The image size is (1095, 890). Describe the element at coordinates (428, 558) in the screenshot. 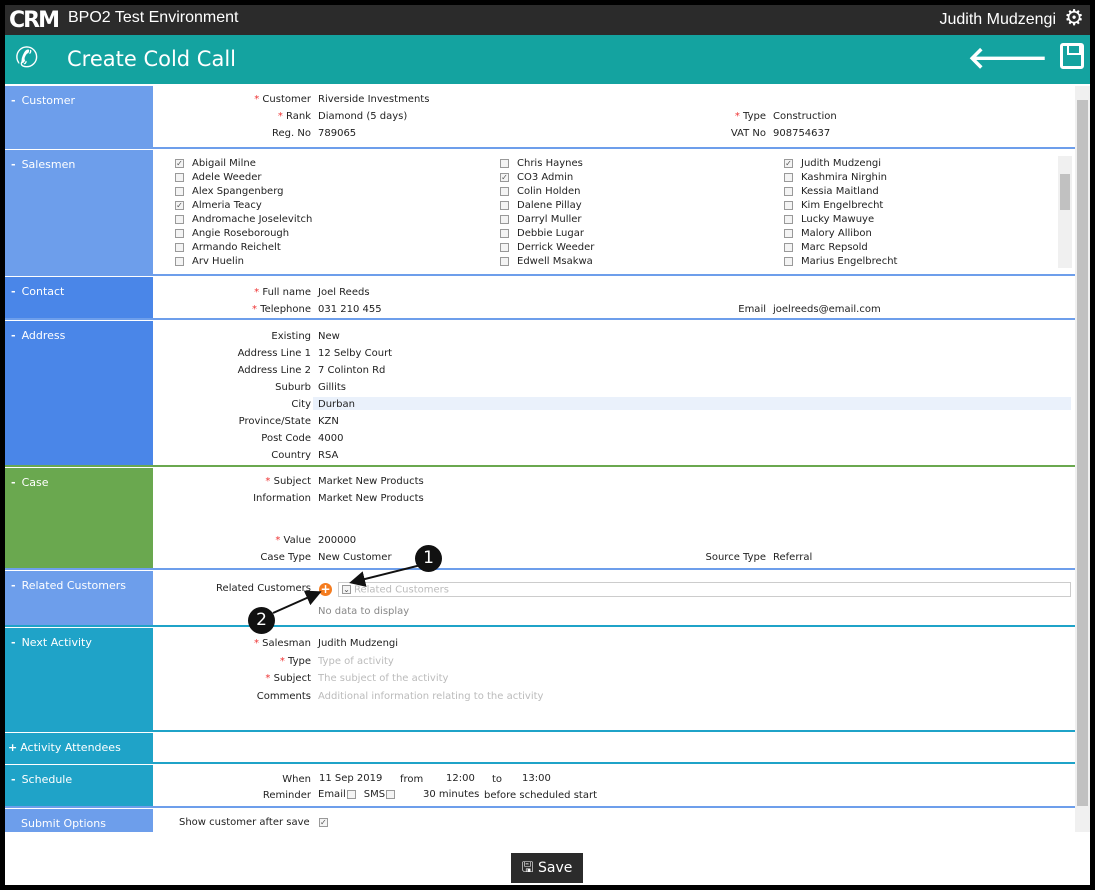

I see `callout-1: 1` at that location.